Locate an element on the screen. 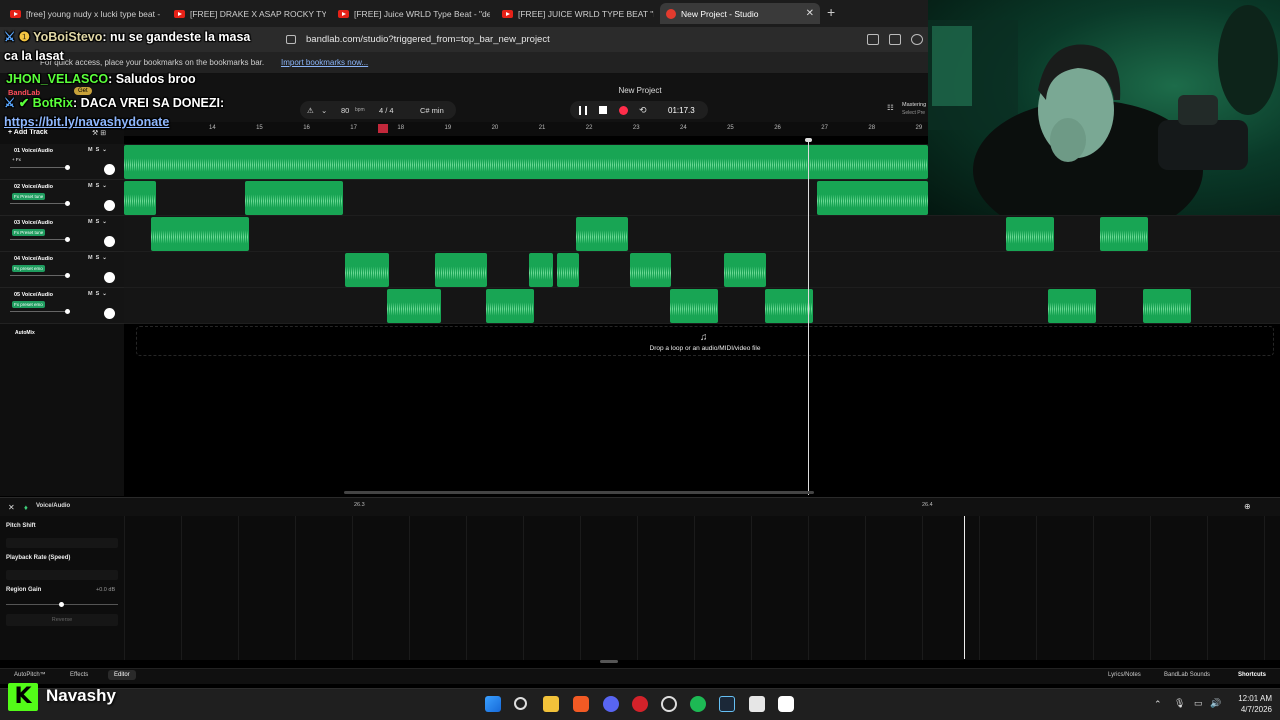  mastering-icon: ☷ is located at coordinates (890, 107).